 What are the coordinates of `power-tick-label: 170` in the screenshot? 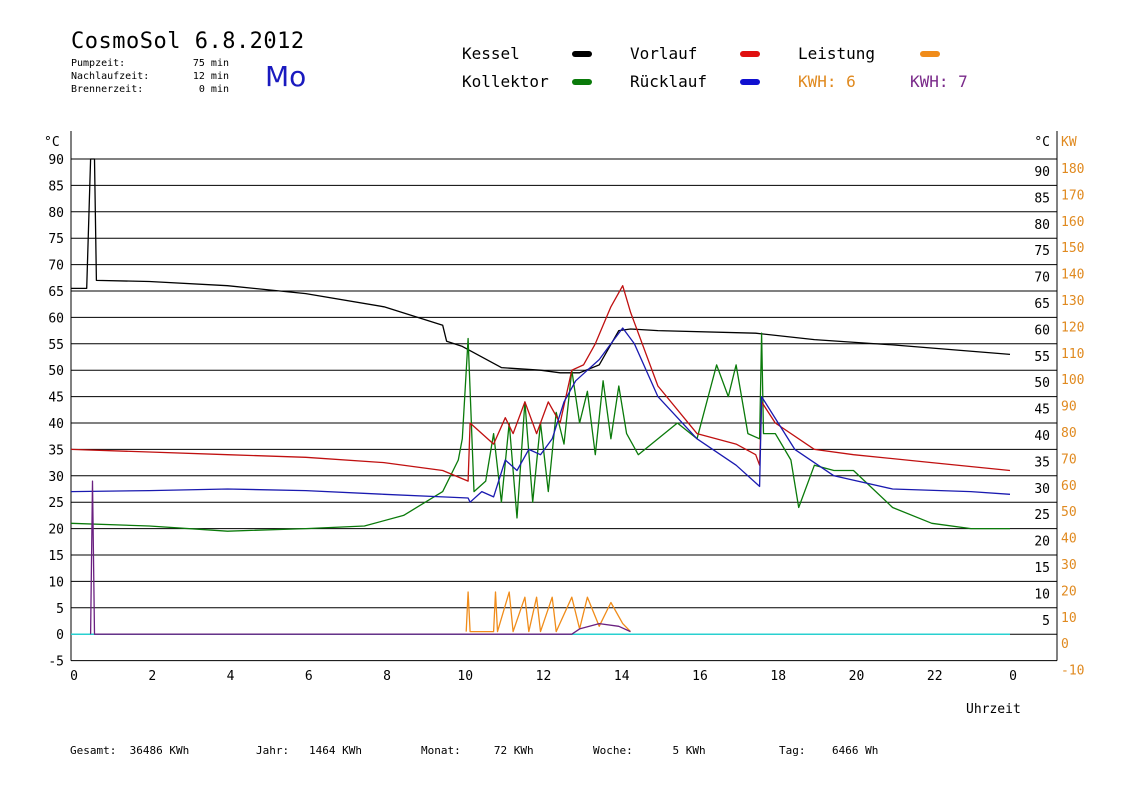 It's located at (1072, 195).